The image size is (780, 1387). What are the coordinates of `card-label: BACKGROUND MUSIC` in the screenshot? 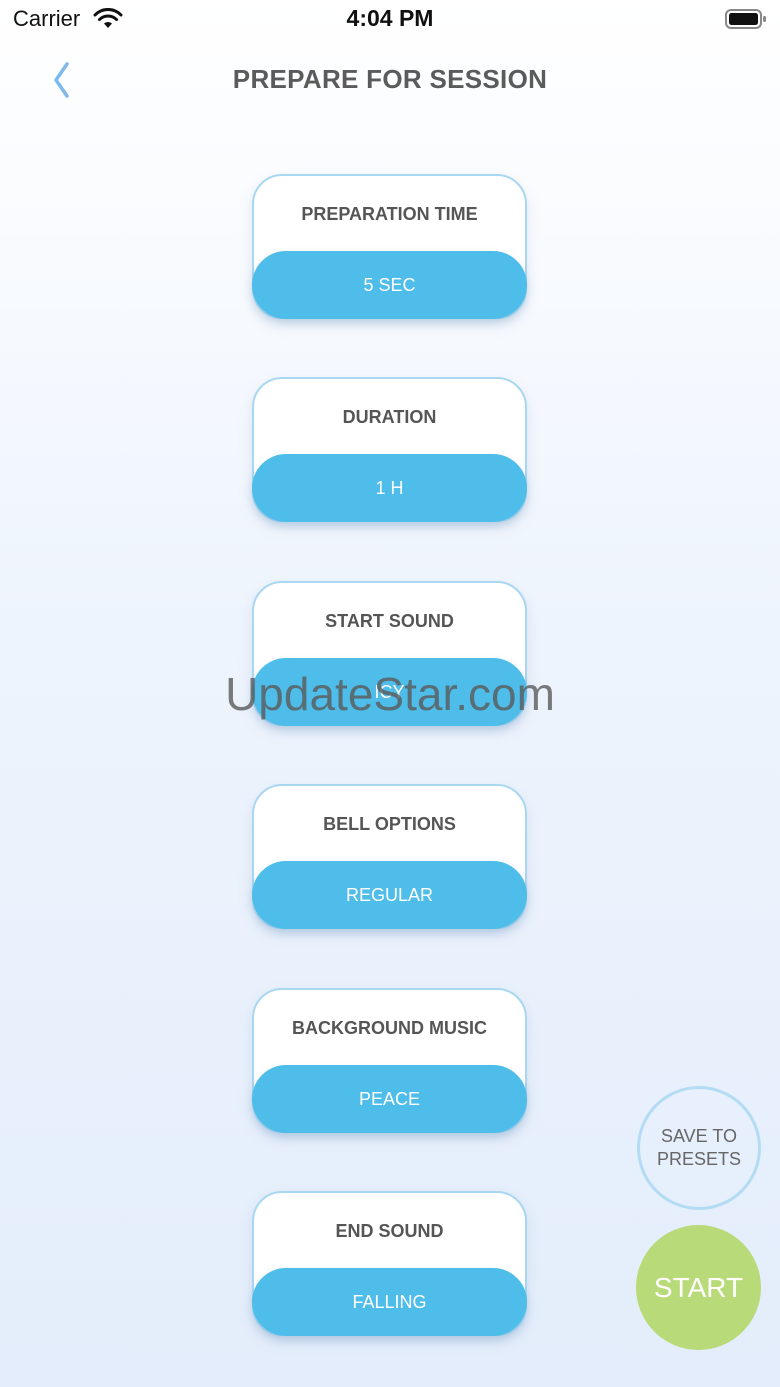 It's located at (389, 1028).